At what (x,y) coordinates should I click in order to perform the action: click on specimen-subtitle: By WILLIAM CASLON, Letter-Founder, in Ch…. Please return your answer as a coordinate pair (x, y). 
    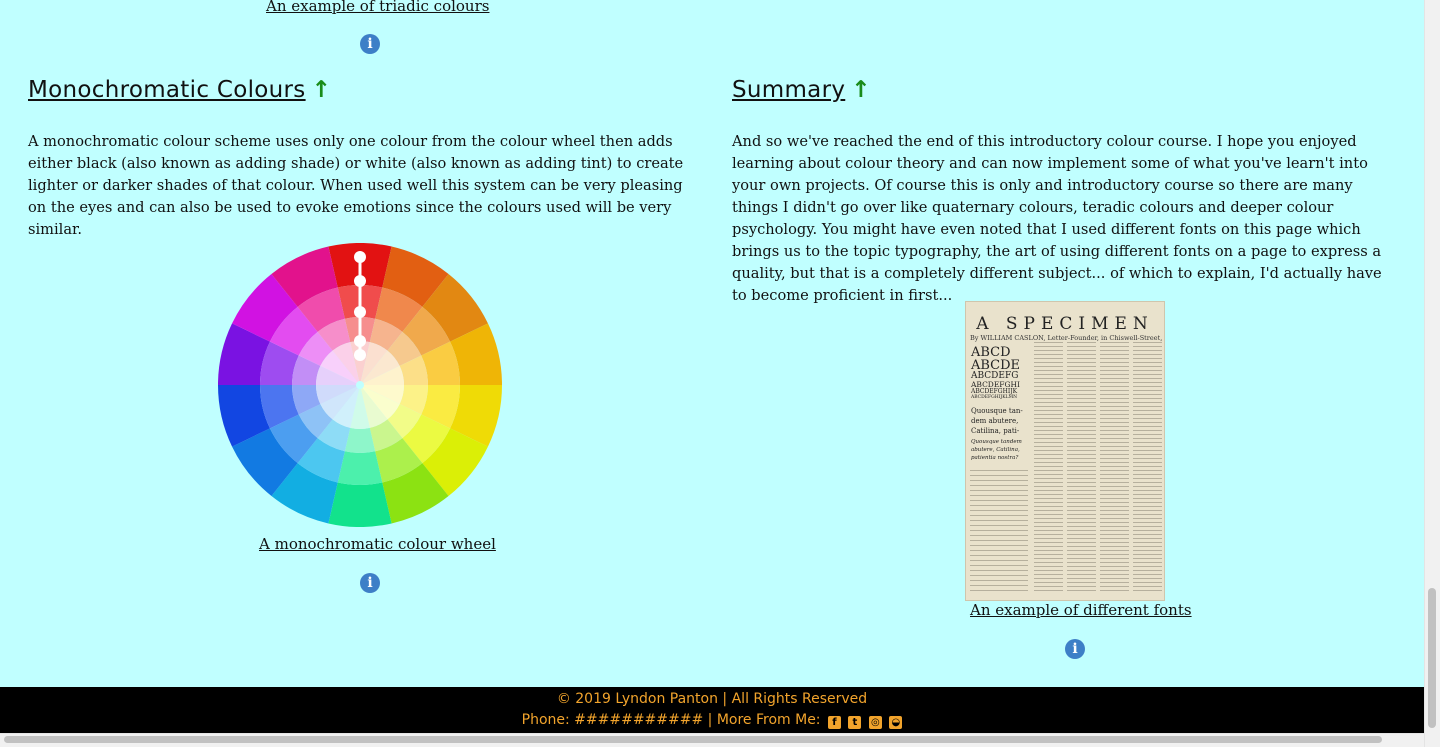
    Looking at the image, I should click on (1067, 338).